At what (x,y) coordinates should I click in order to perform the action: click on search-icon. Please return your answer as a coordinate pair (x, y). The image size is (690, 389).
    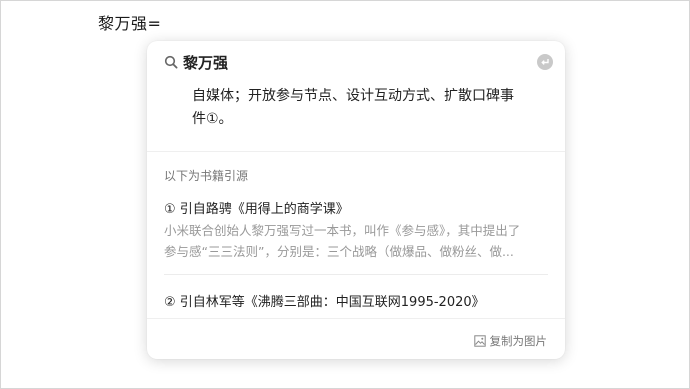
    Looking at the image, I should click on (171, 62).